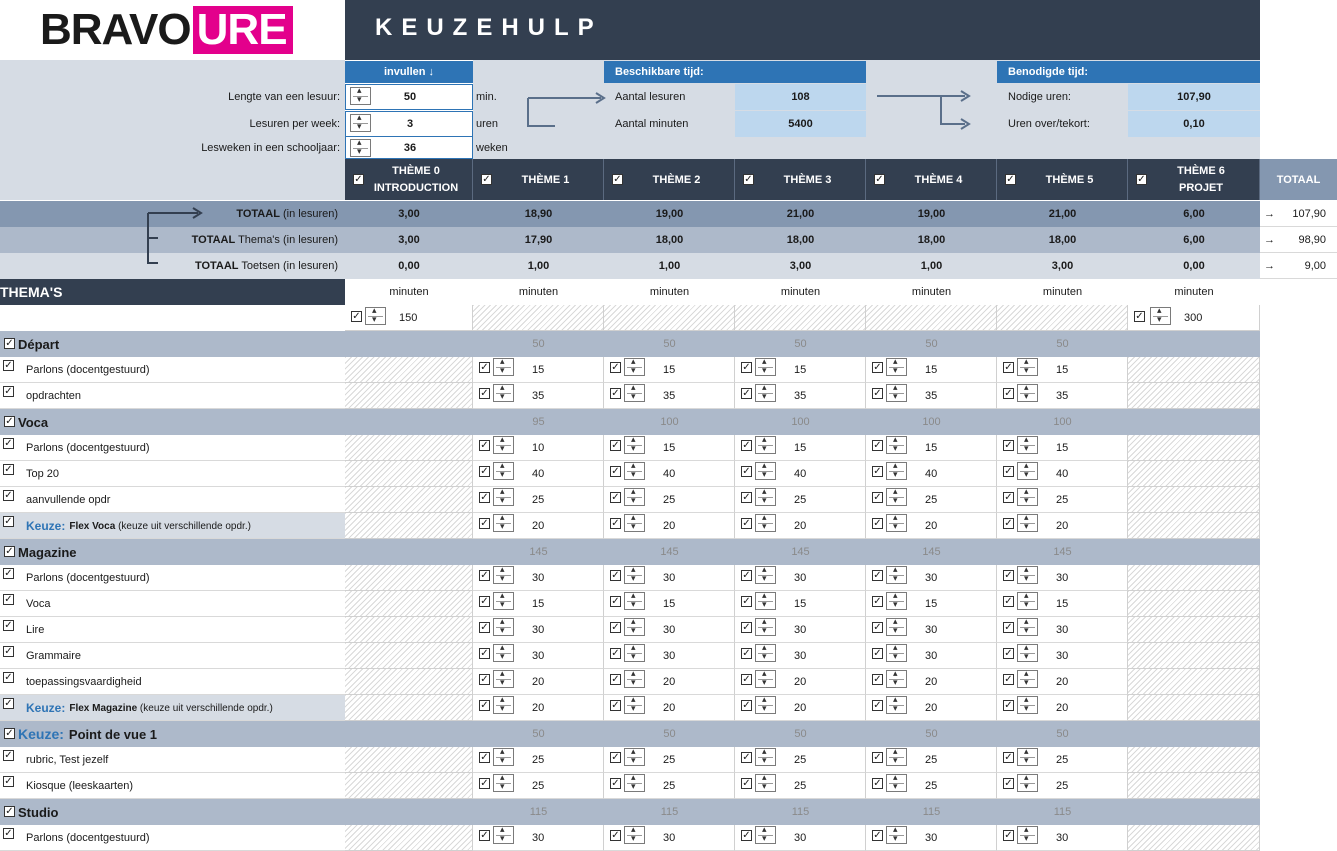  Describe the element at coordinates (410, 97) in the screenshot. I see `input-value: 50` at that location.